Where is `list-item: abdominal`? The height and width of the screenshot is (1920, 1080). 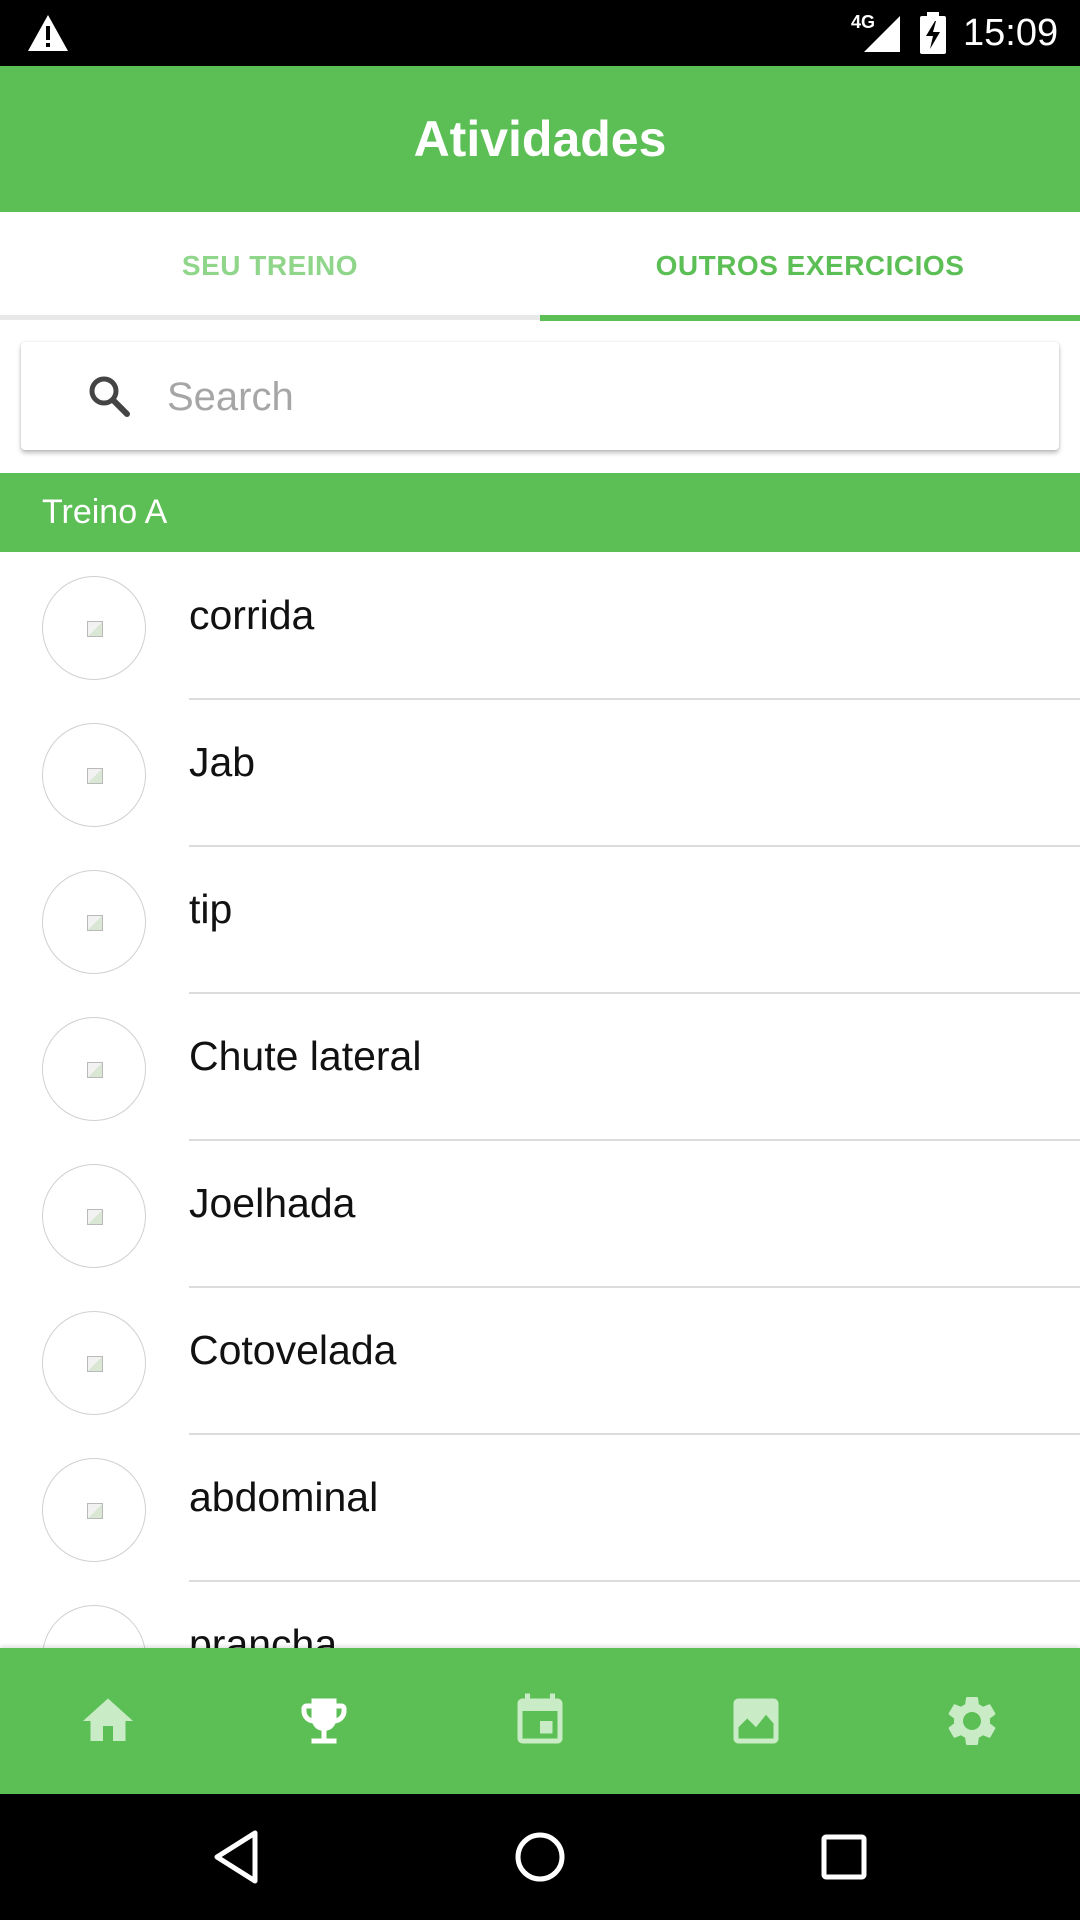 list-item: abdominal is located at coordinates (540, 1508).